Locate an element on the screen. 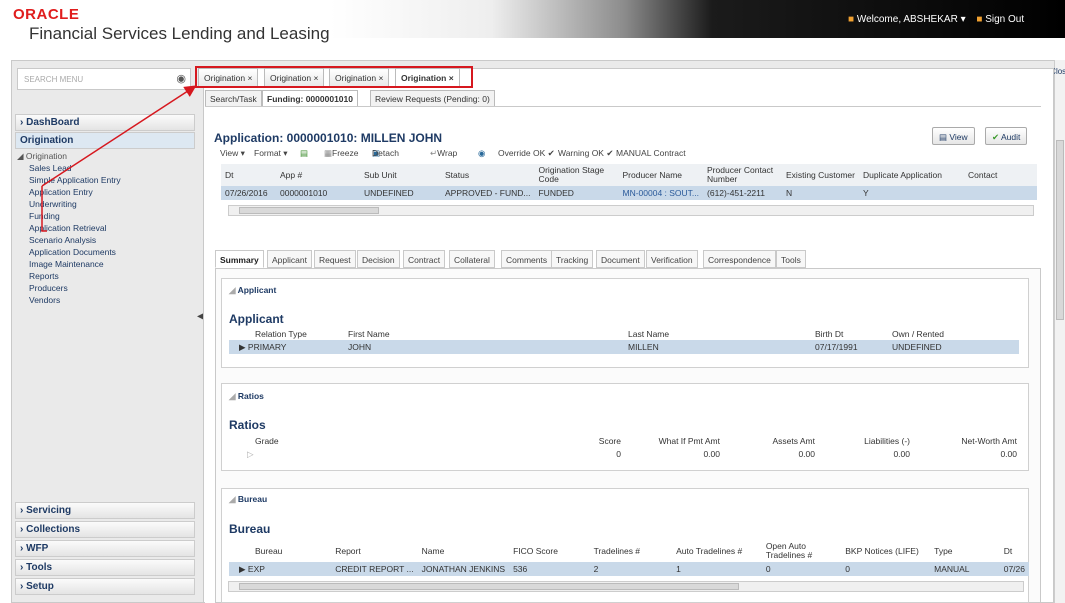 The height and width of the screenshot is (603, 1065). col-own-rented: Own / Rented is located at coordinates (953, 333).